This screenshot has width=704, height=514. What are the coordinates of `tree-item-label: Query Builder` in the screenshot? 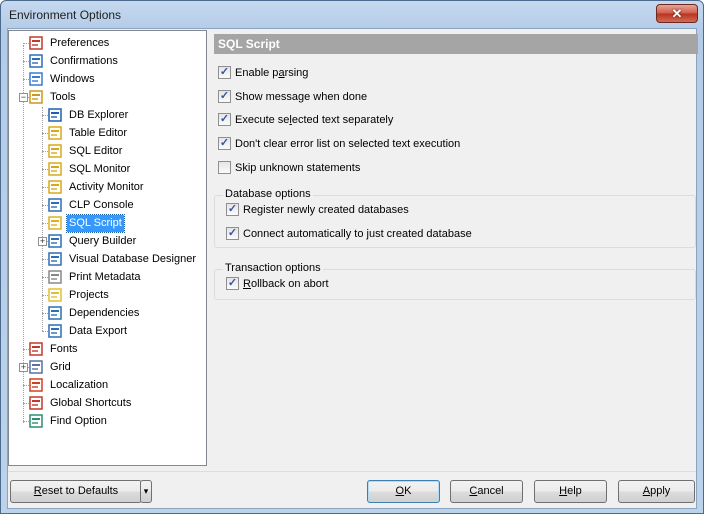 It's located at (103, 241).